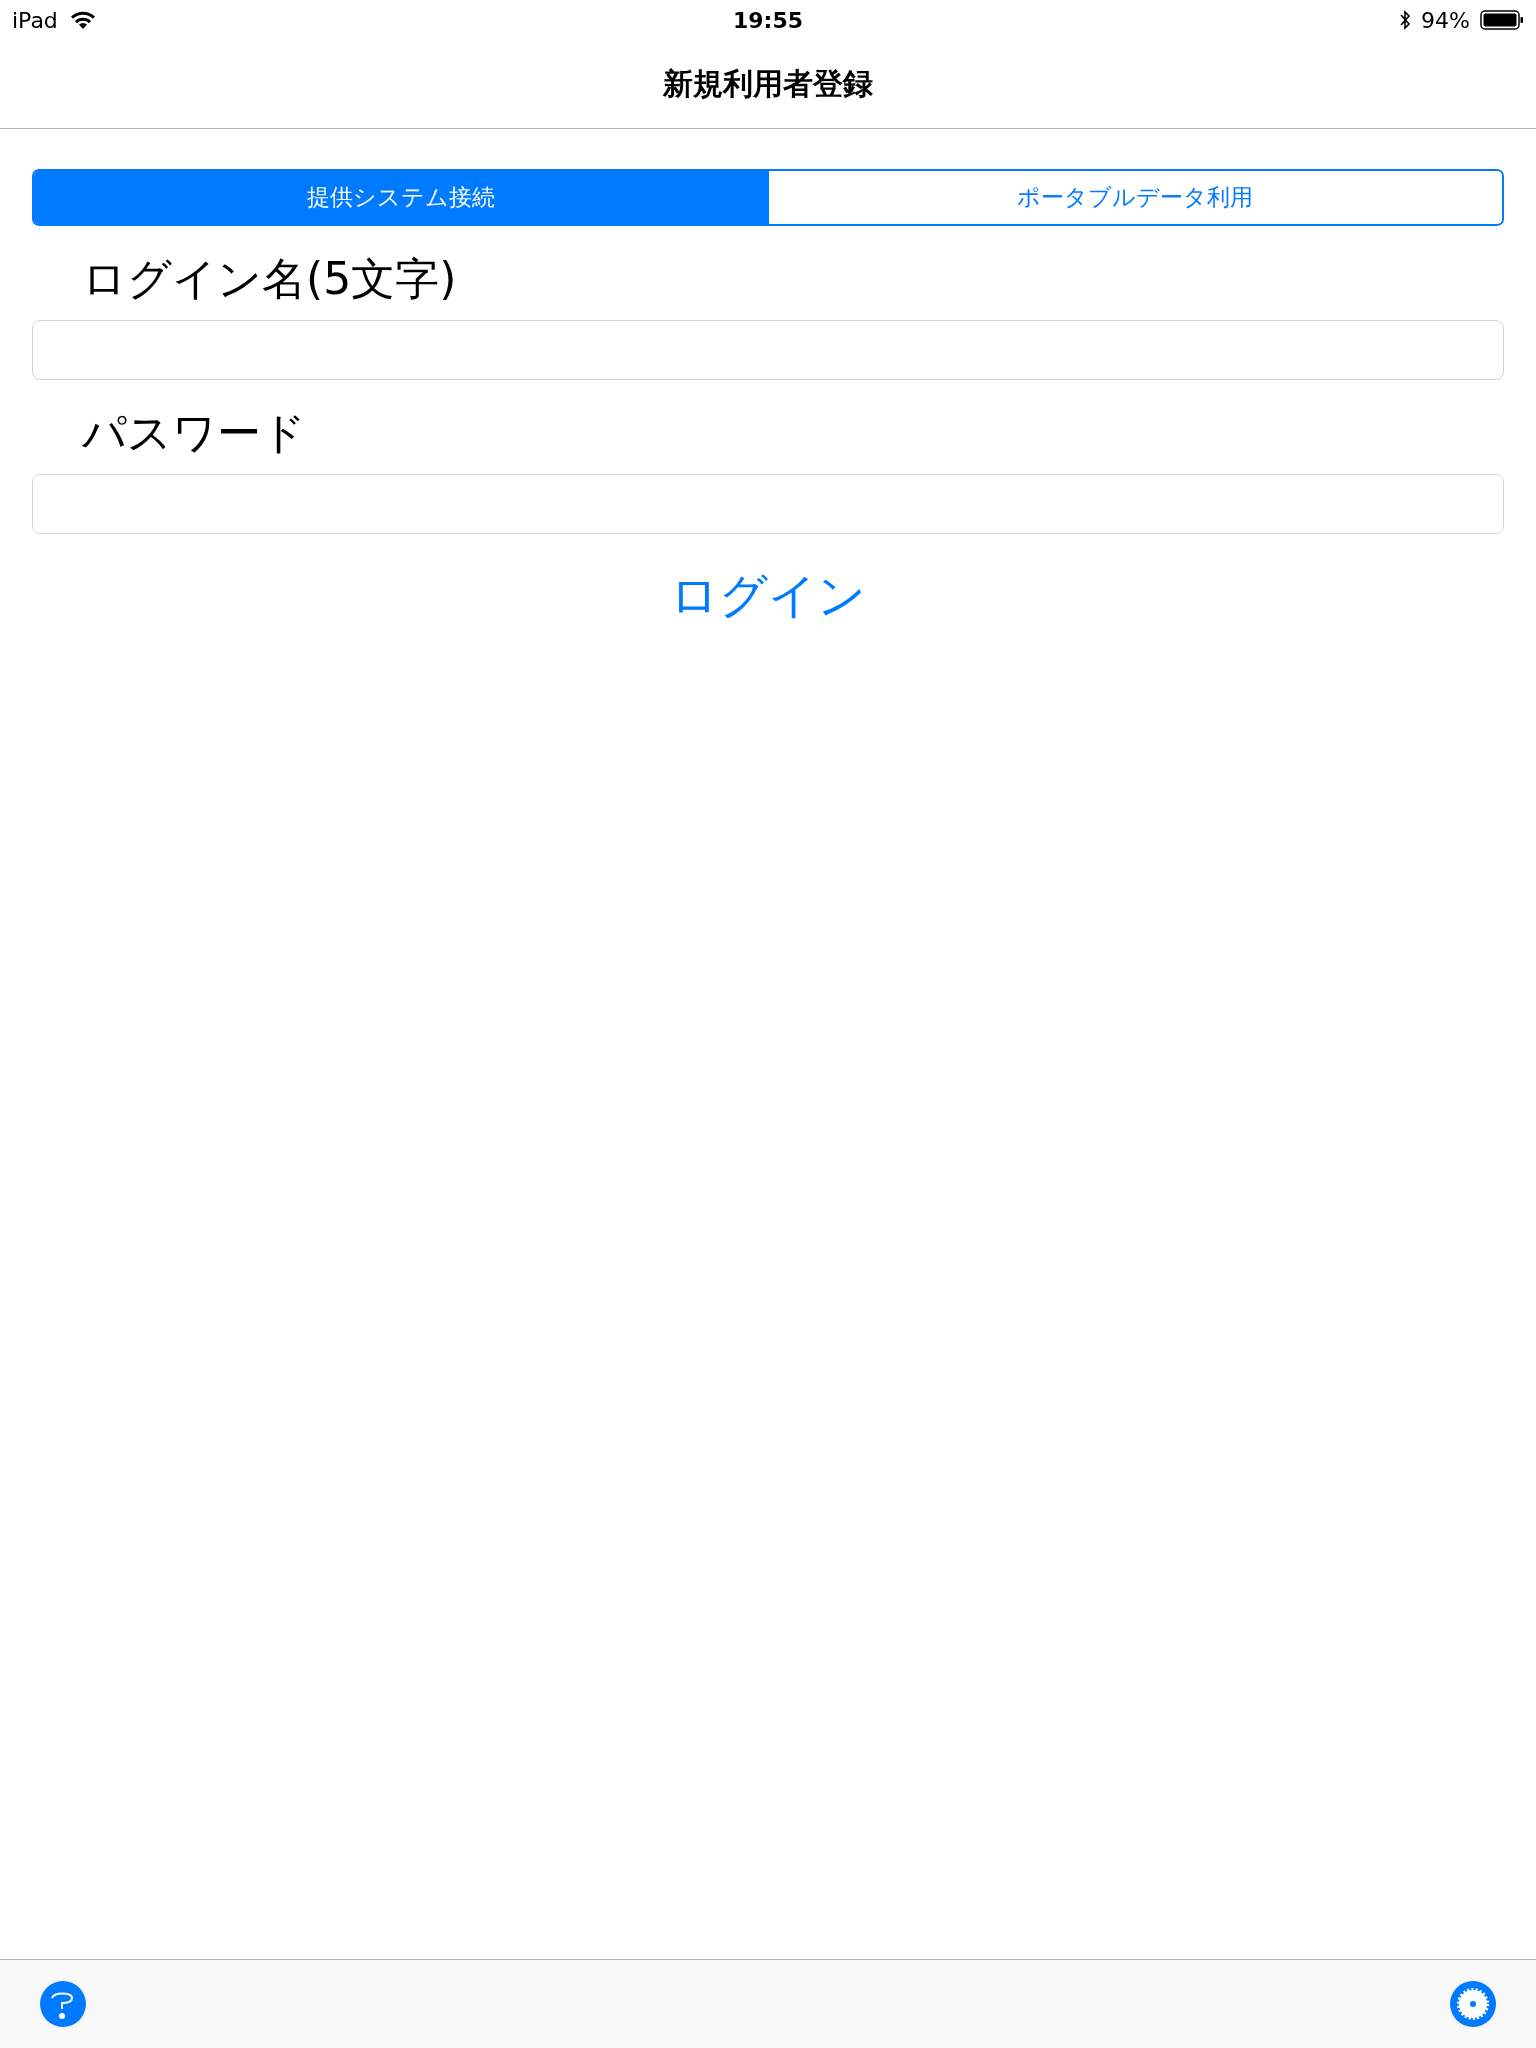 The image size is (1536, 2048). What do you see at coordinates (1405, 20) in the screenshot?
I see `bluetooth-icon` at bounding box center [1405, 20].